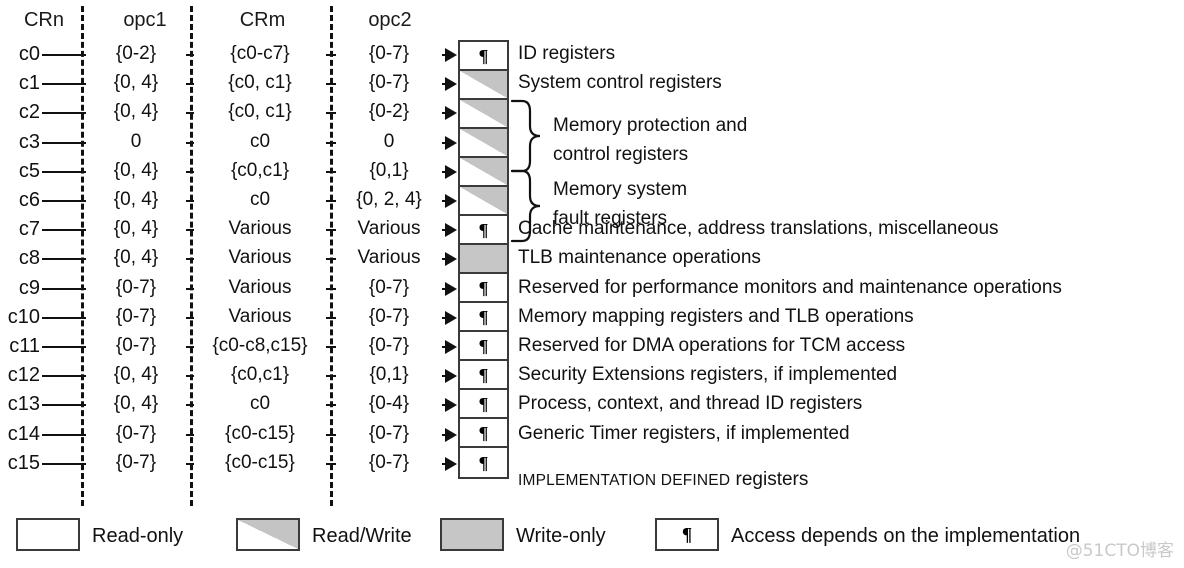 This screenshot has width=1184, height=568. I want to click on column-header-crn: CRn, so click(43, 20).